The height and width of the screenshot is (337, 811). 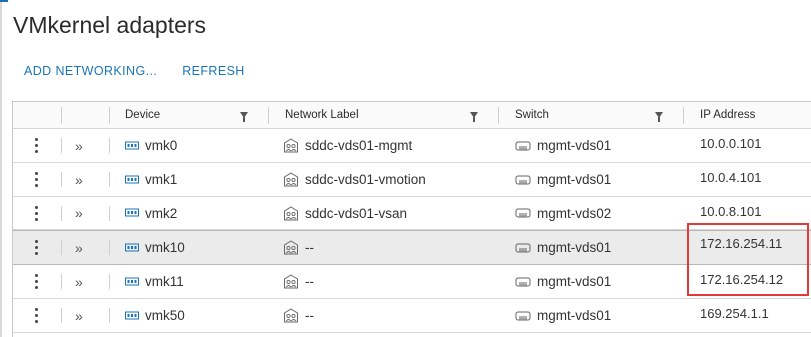 I want to click on network-label: sddc-vds01-vsan, so click(x=356, y=213).